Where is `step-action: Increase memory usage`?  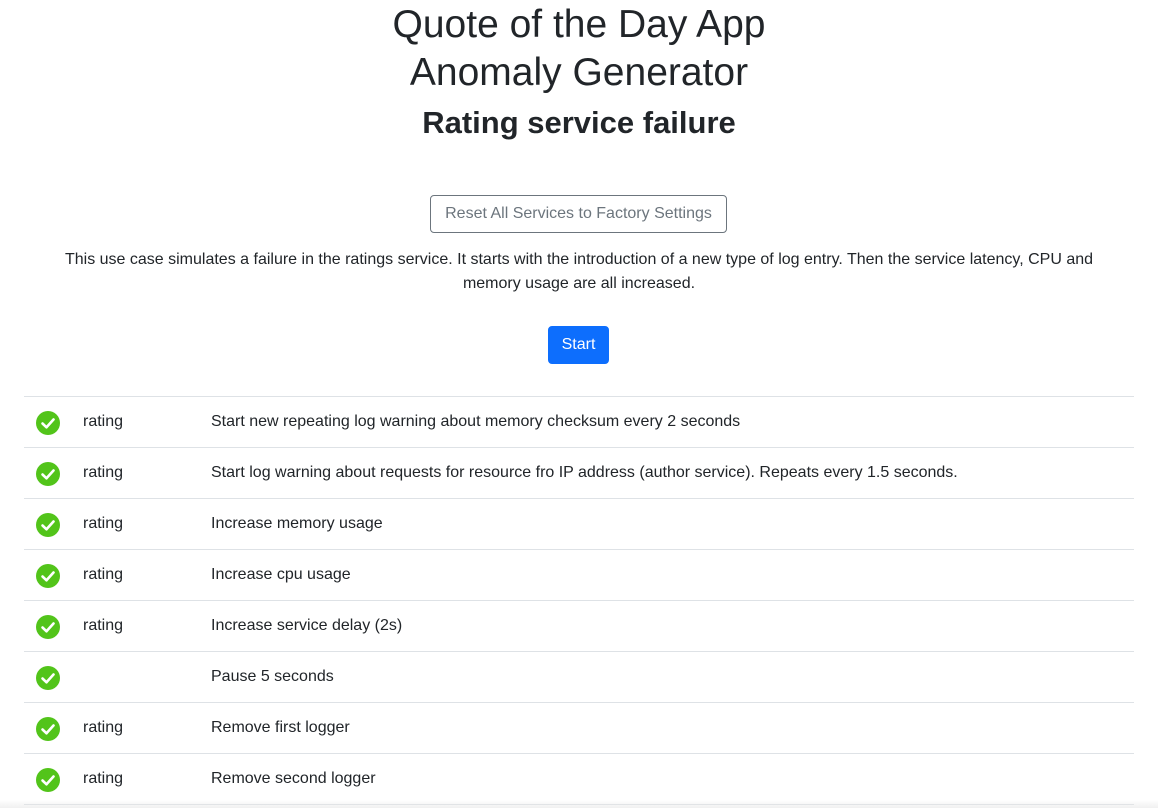 step-action: Increase memory usage is located at coordinates (297, 523).